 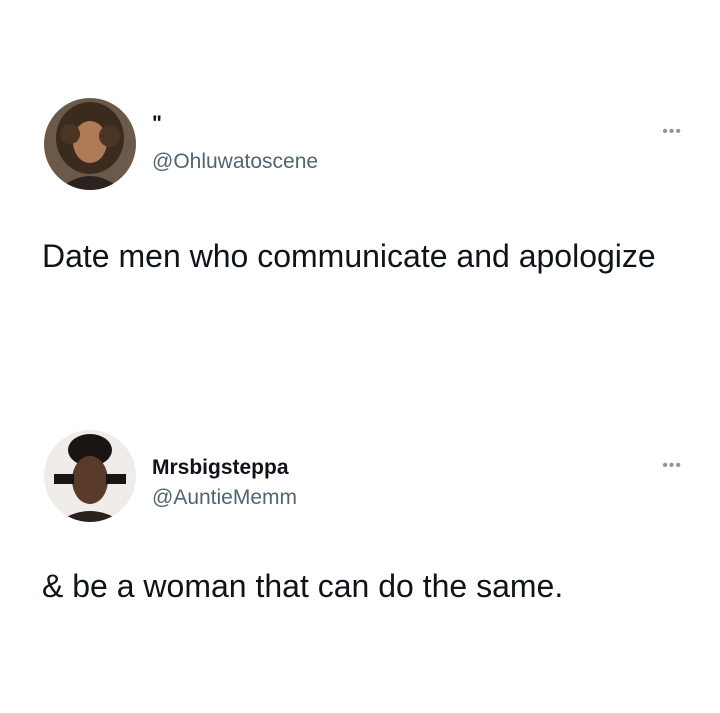 What do you see at coordinates (303, 586) in the screenshot?
I see `tweet-text: & be a woman that can do the same.` at bounding box center [303, 586].